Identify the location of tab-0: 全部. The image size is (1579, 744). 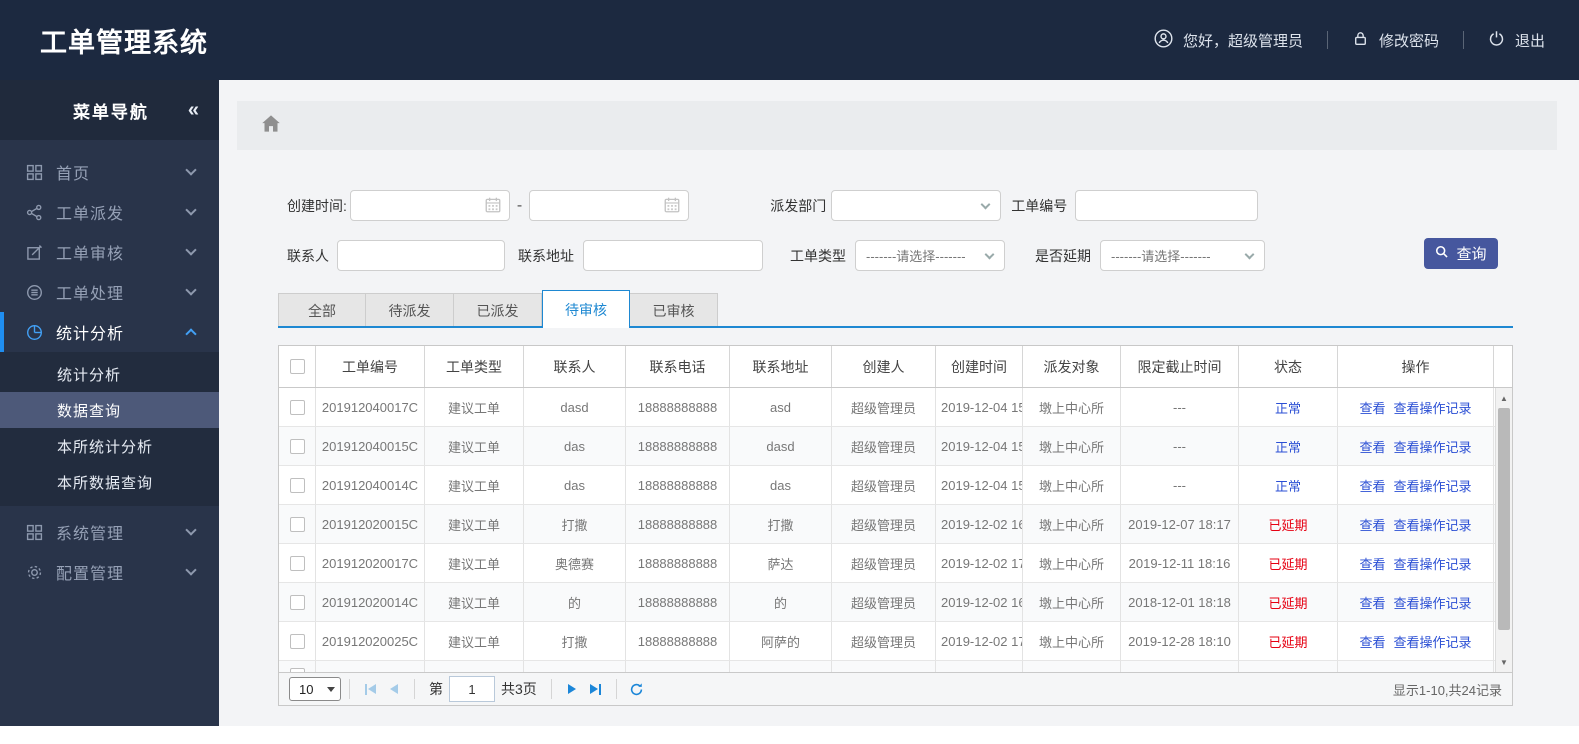
(322, 310).